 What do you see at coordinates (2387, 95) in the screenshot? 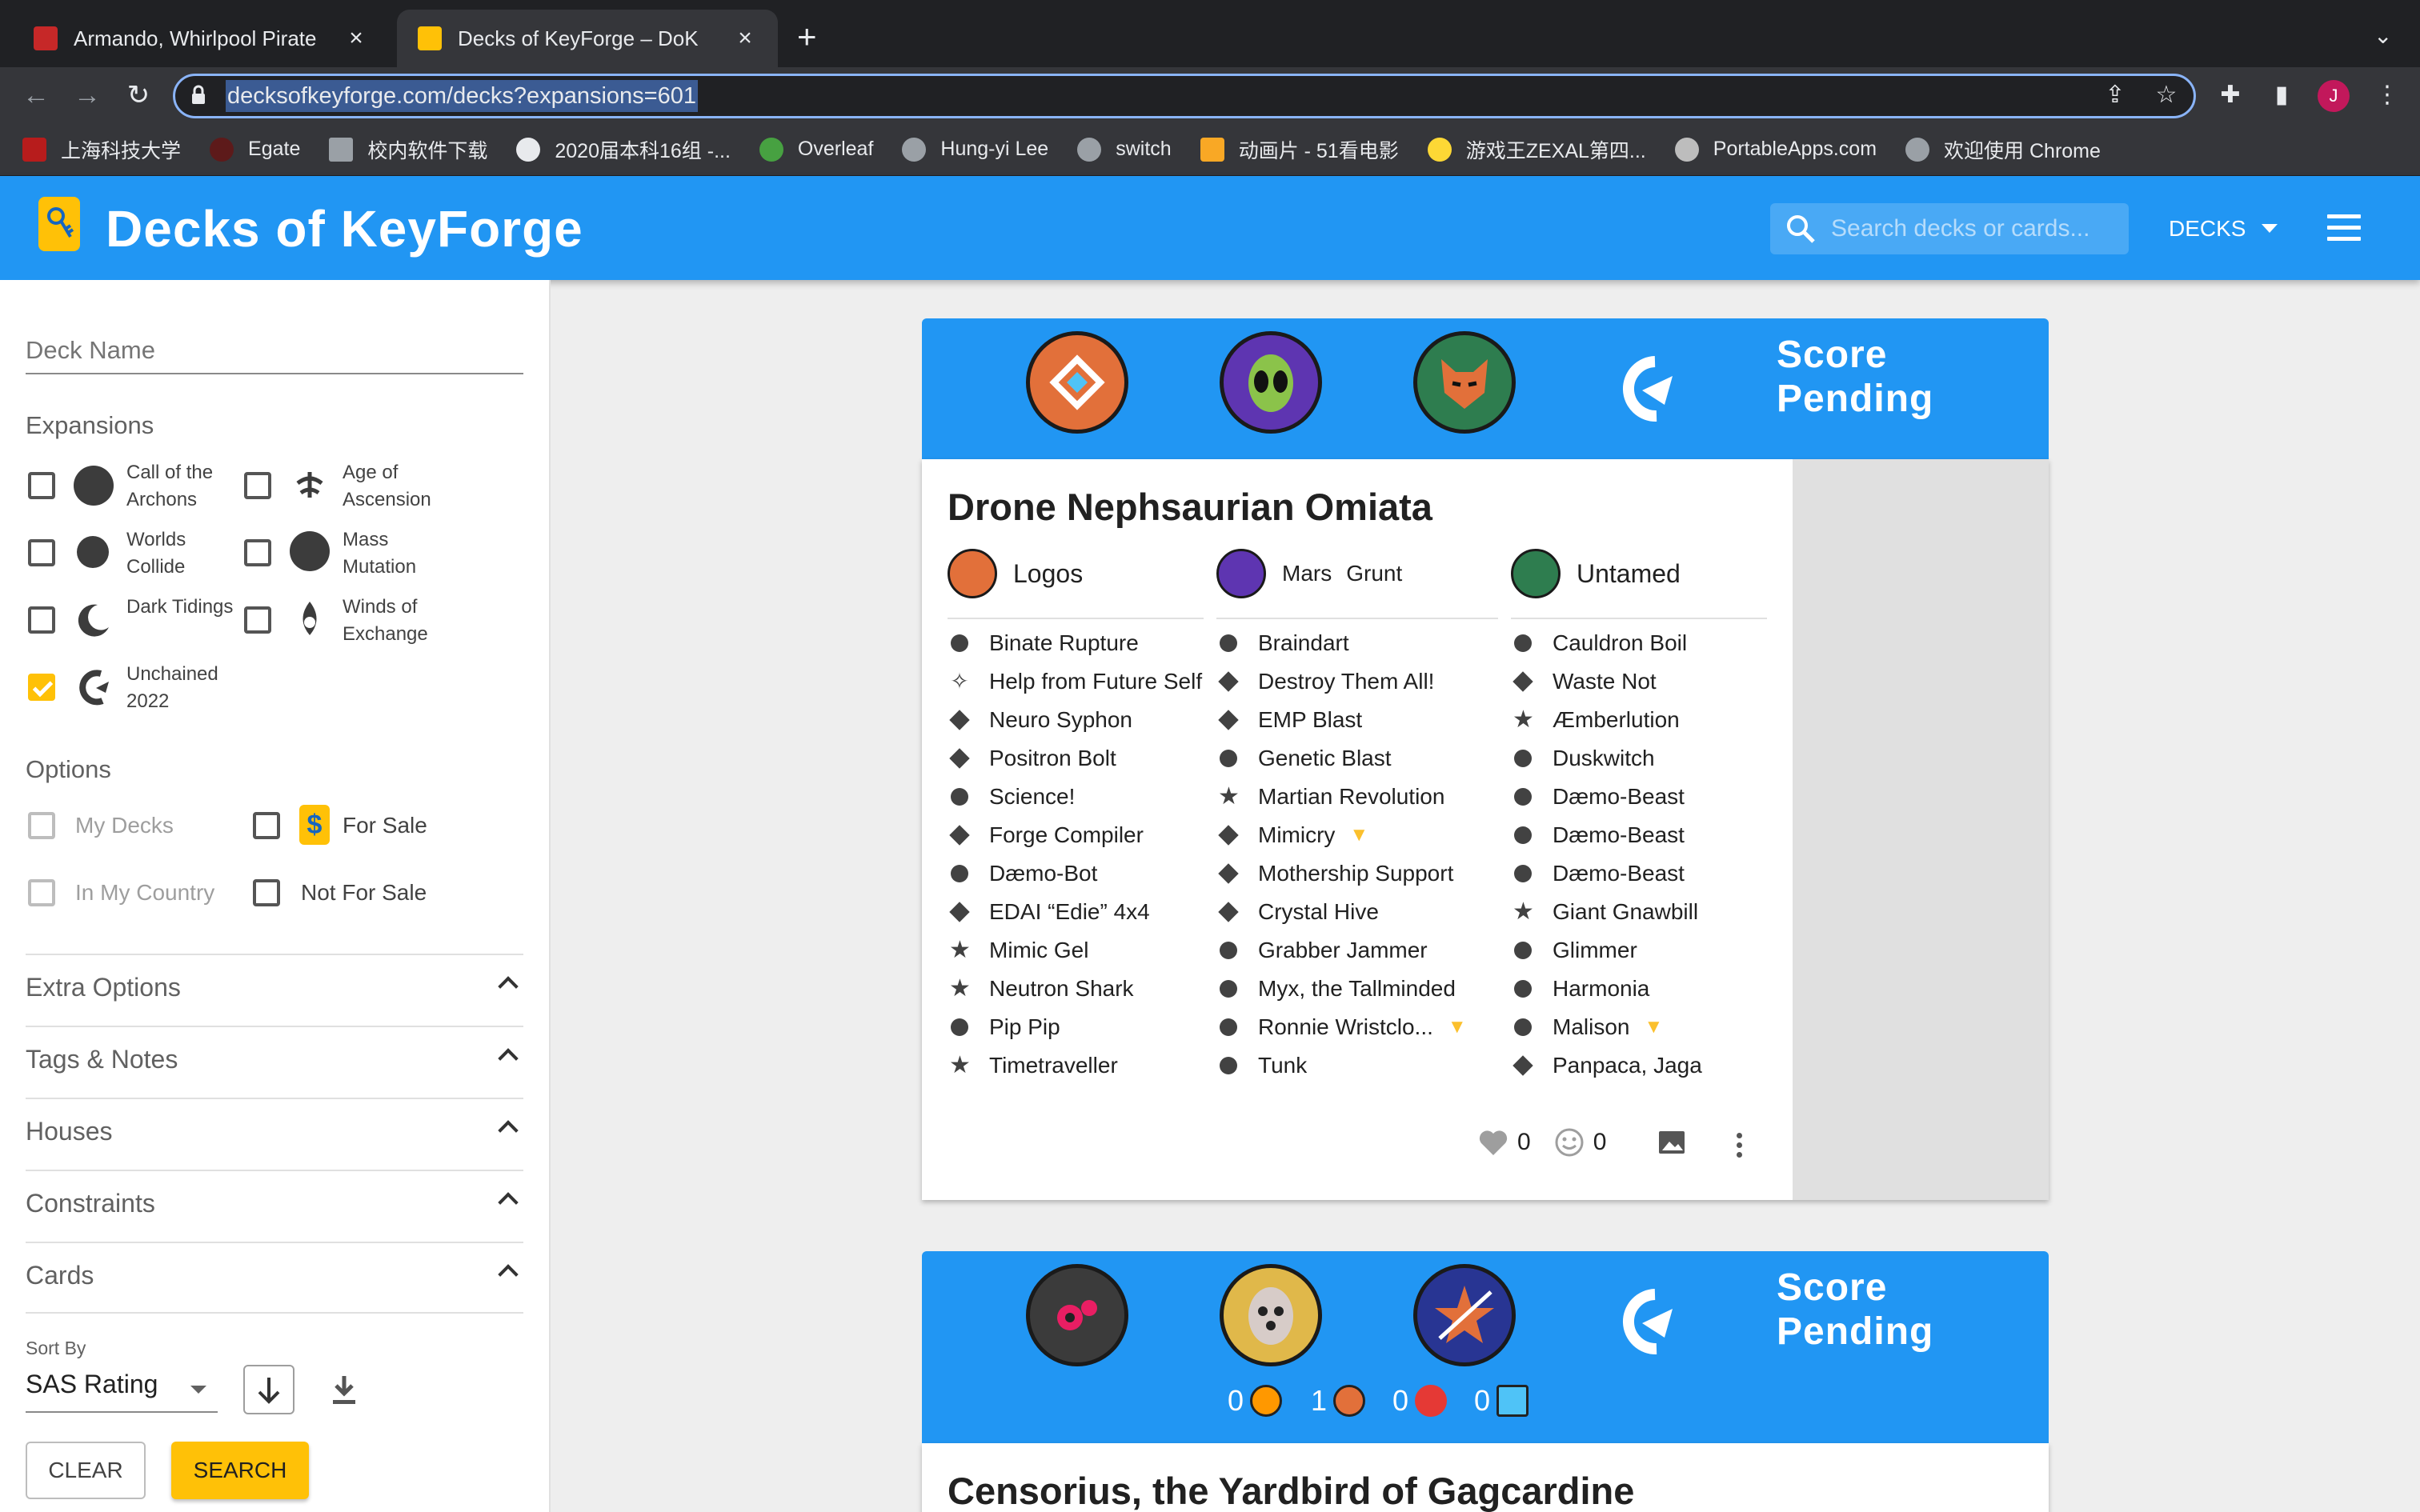
I see `browser-menu-icon: ⋮` at bounding box center [2387, 95].